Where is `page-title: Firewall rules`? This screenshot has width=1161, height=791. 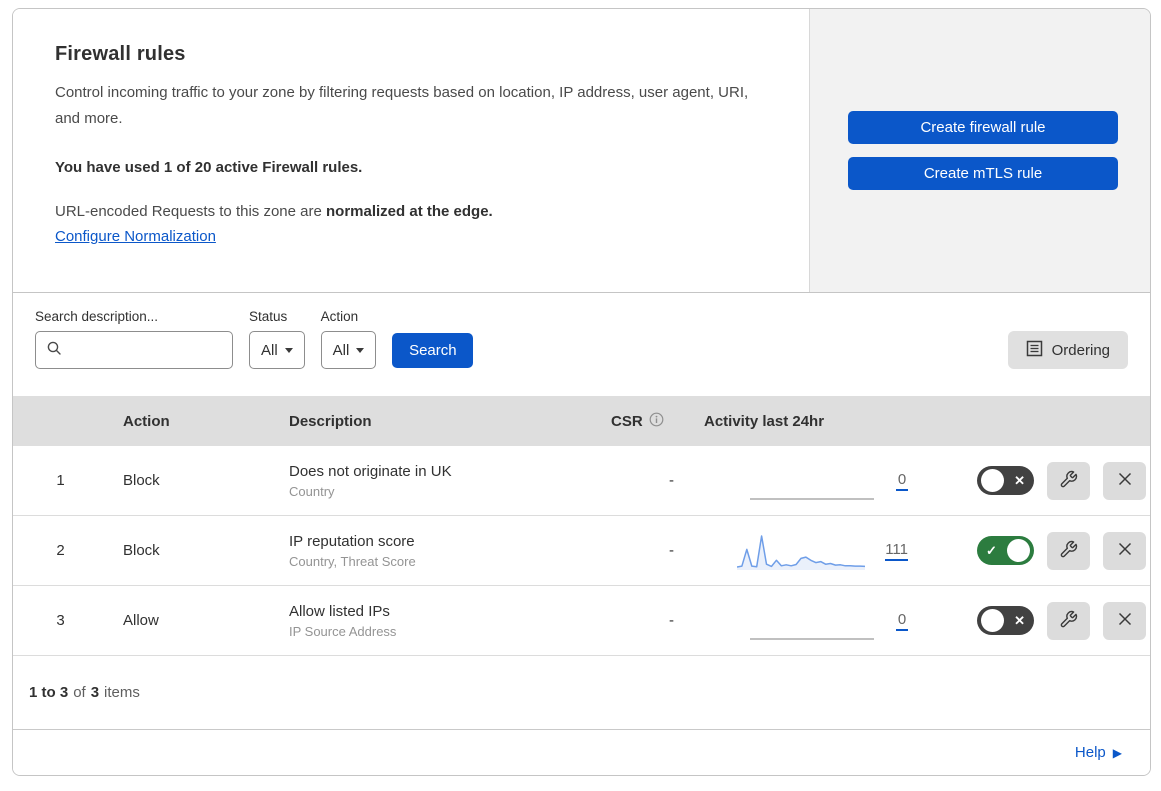
page-title: Firewall rules is located at coordinates (120, 54).